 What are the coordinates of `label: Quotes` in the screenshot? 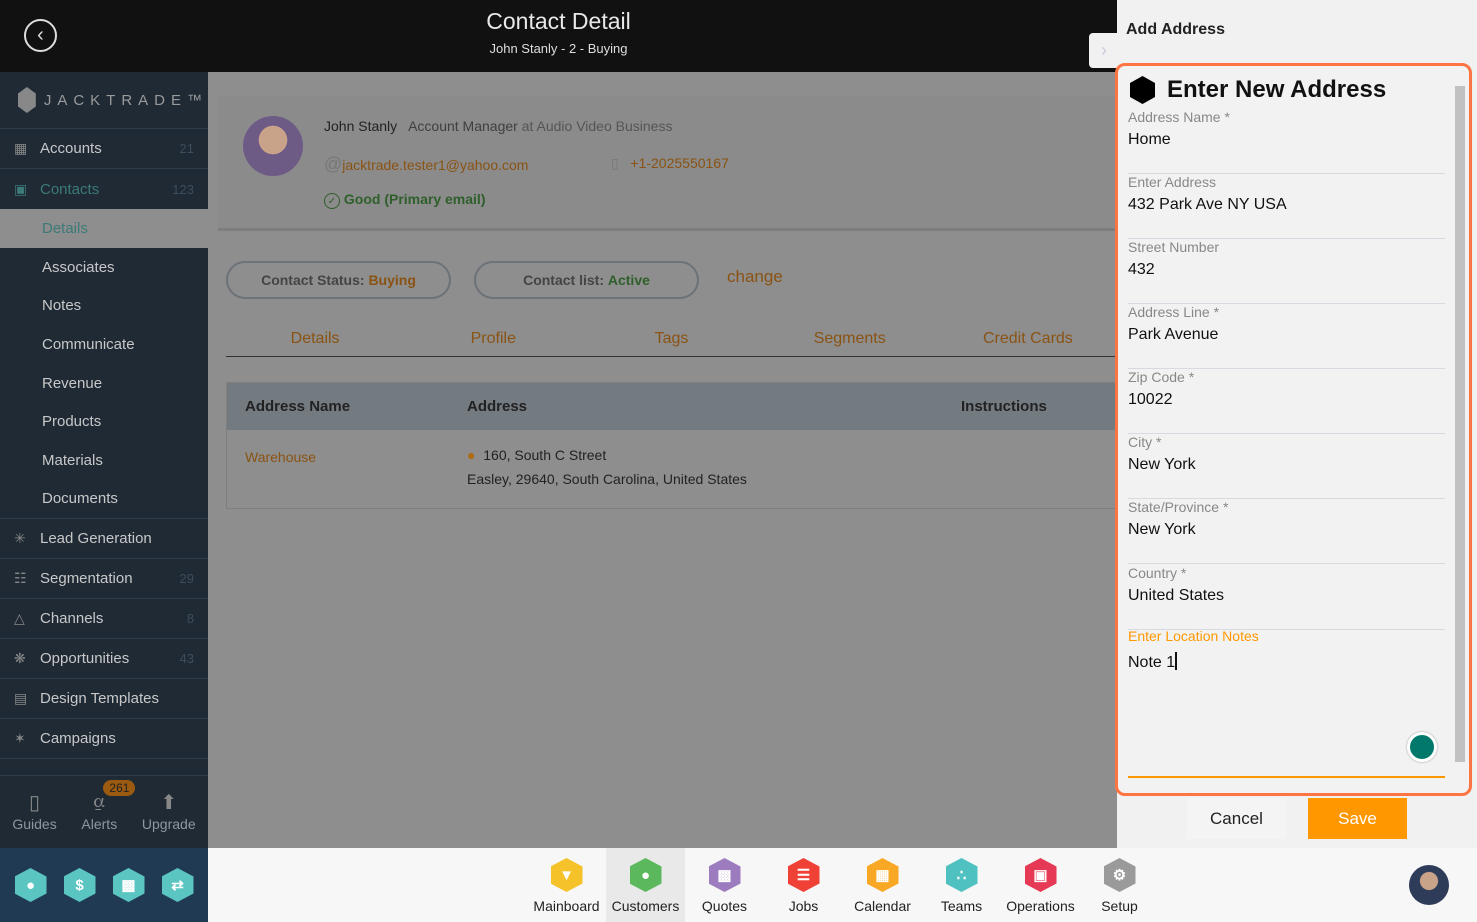 It's located at (724, 906).